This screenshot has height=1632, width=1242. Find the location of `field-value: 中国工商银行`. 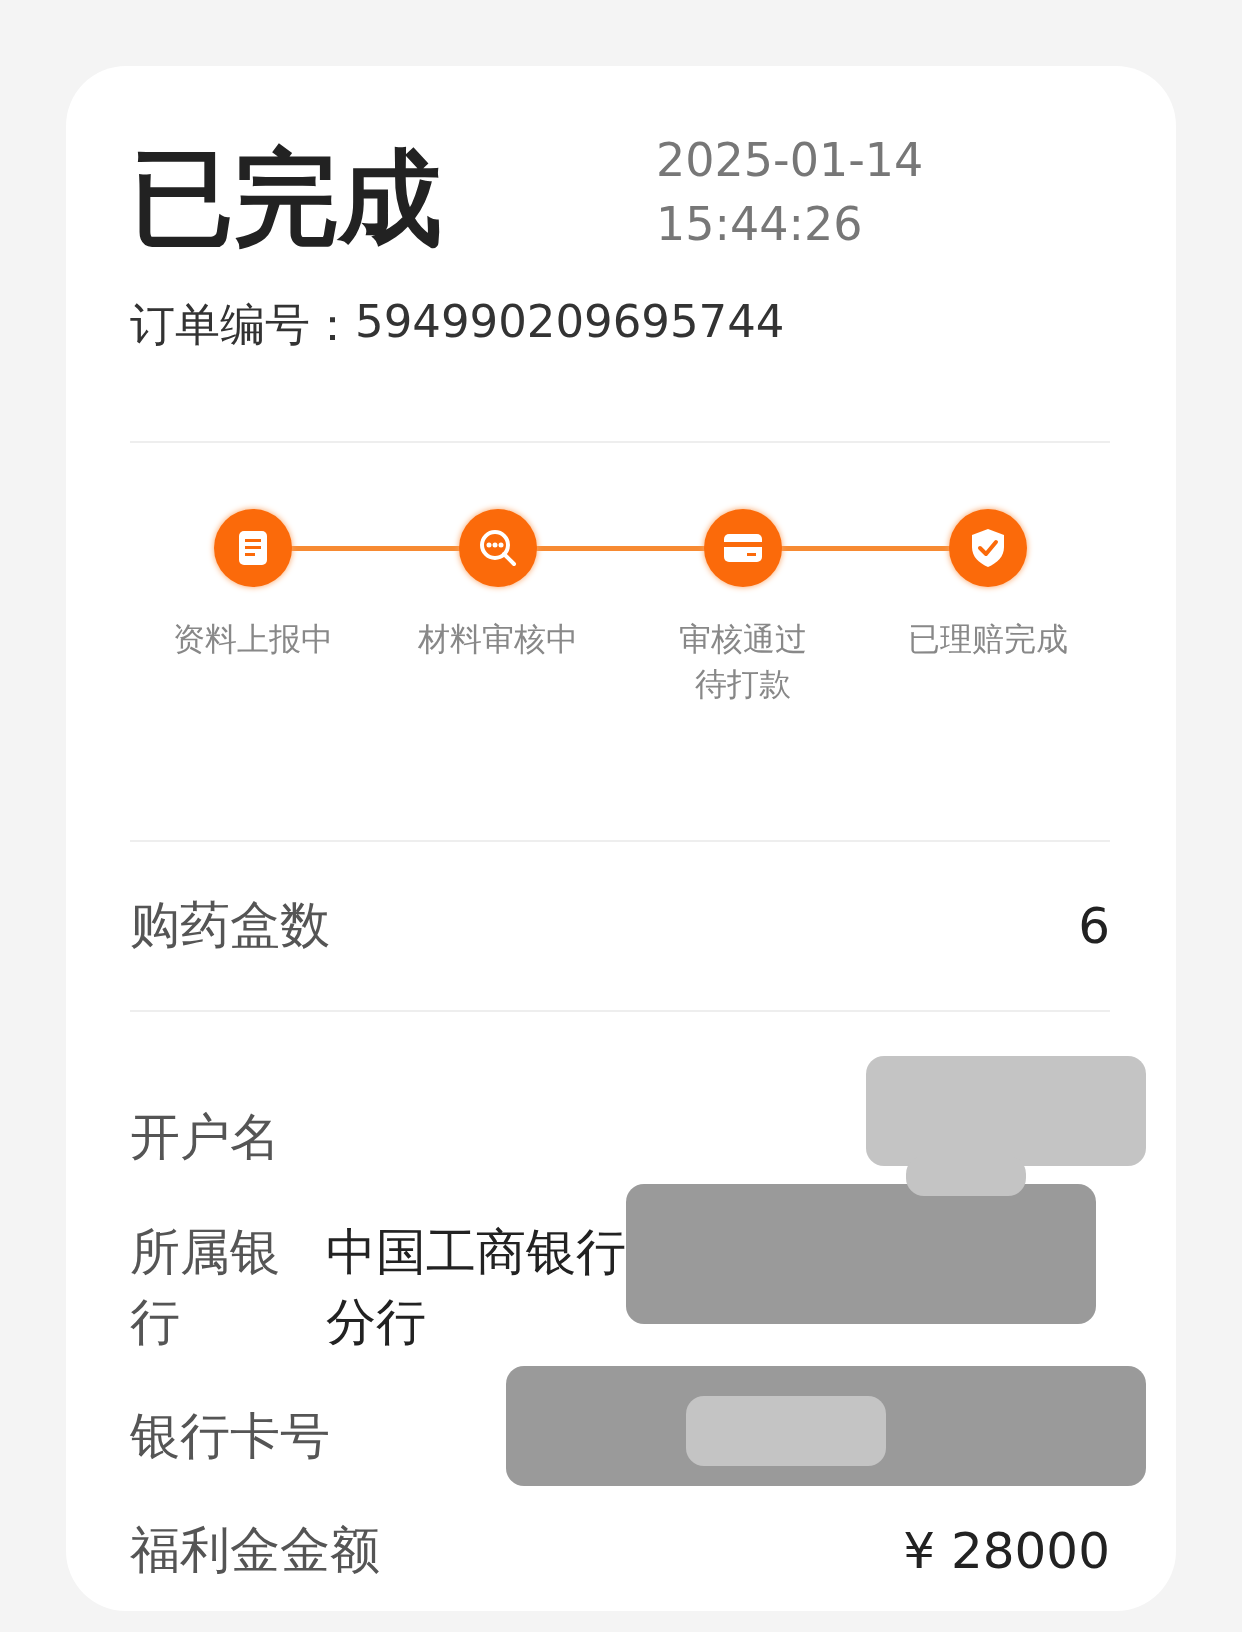

field-value: 中国工商银行 is located at coordinates (476, 1252).